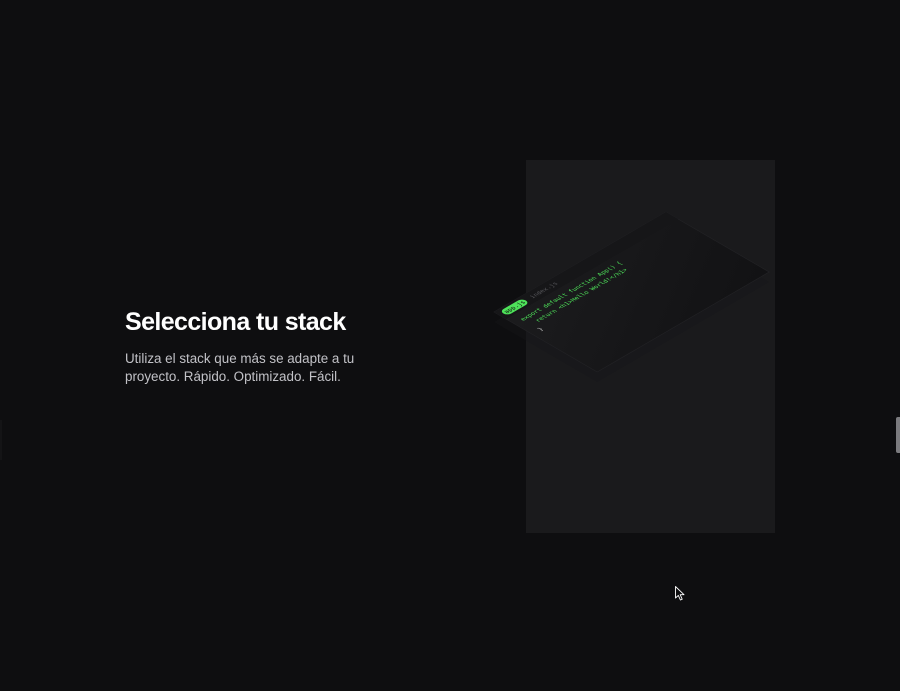  What do you see at coordinates (1, 440) in the screenshot?
I see `left-edge-indicator` at bounding box center [1, 440].